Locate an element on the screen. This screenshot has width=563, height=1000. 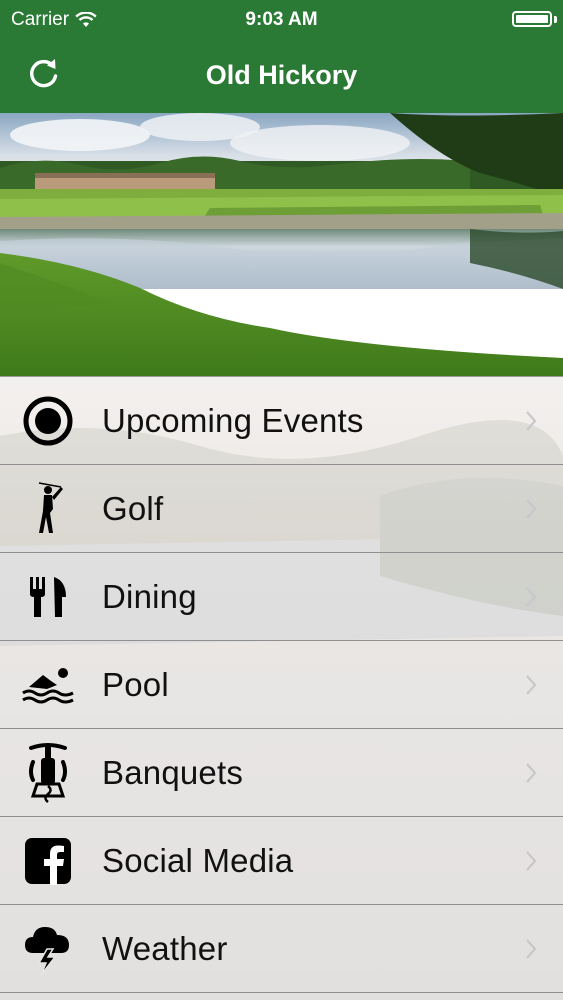
storm-cloud-icon is located at coordinates (48, 949).